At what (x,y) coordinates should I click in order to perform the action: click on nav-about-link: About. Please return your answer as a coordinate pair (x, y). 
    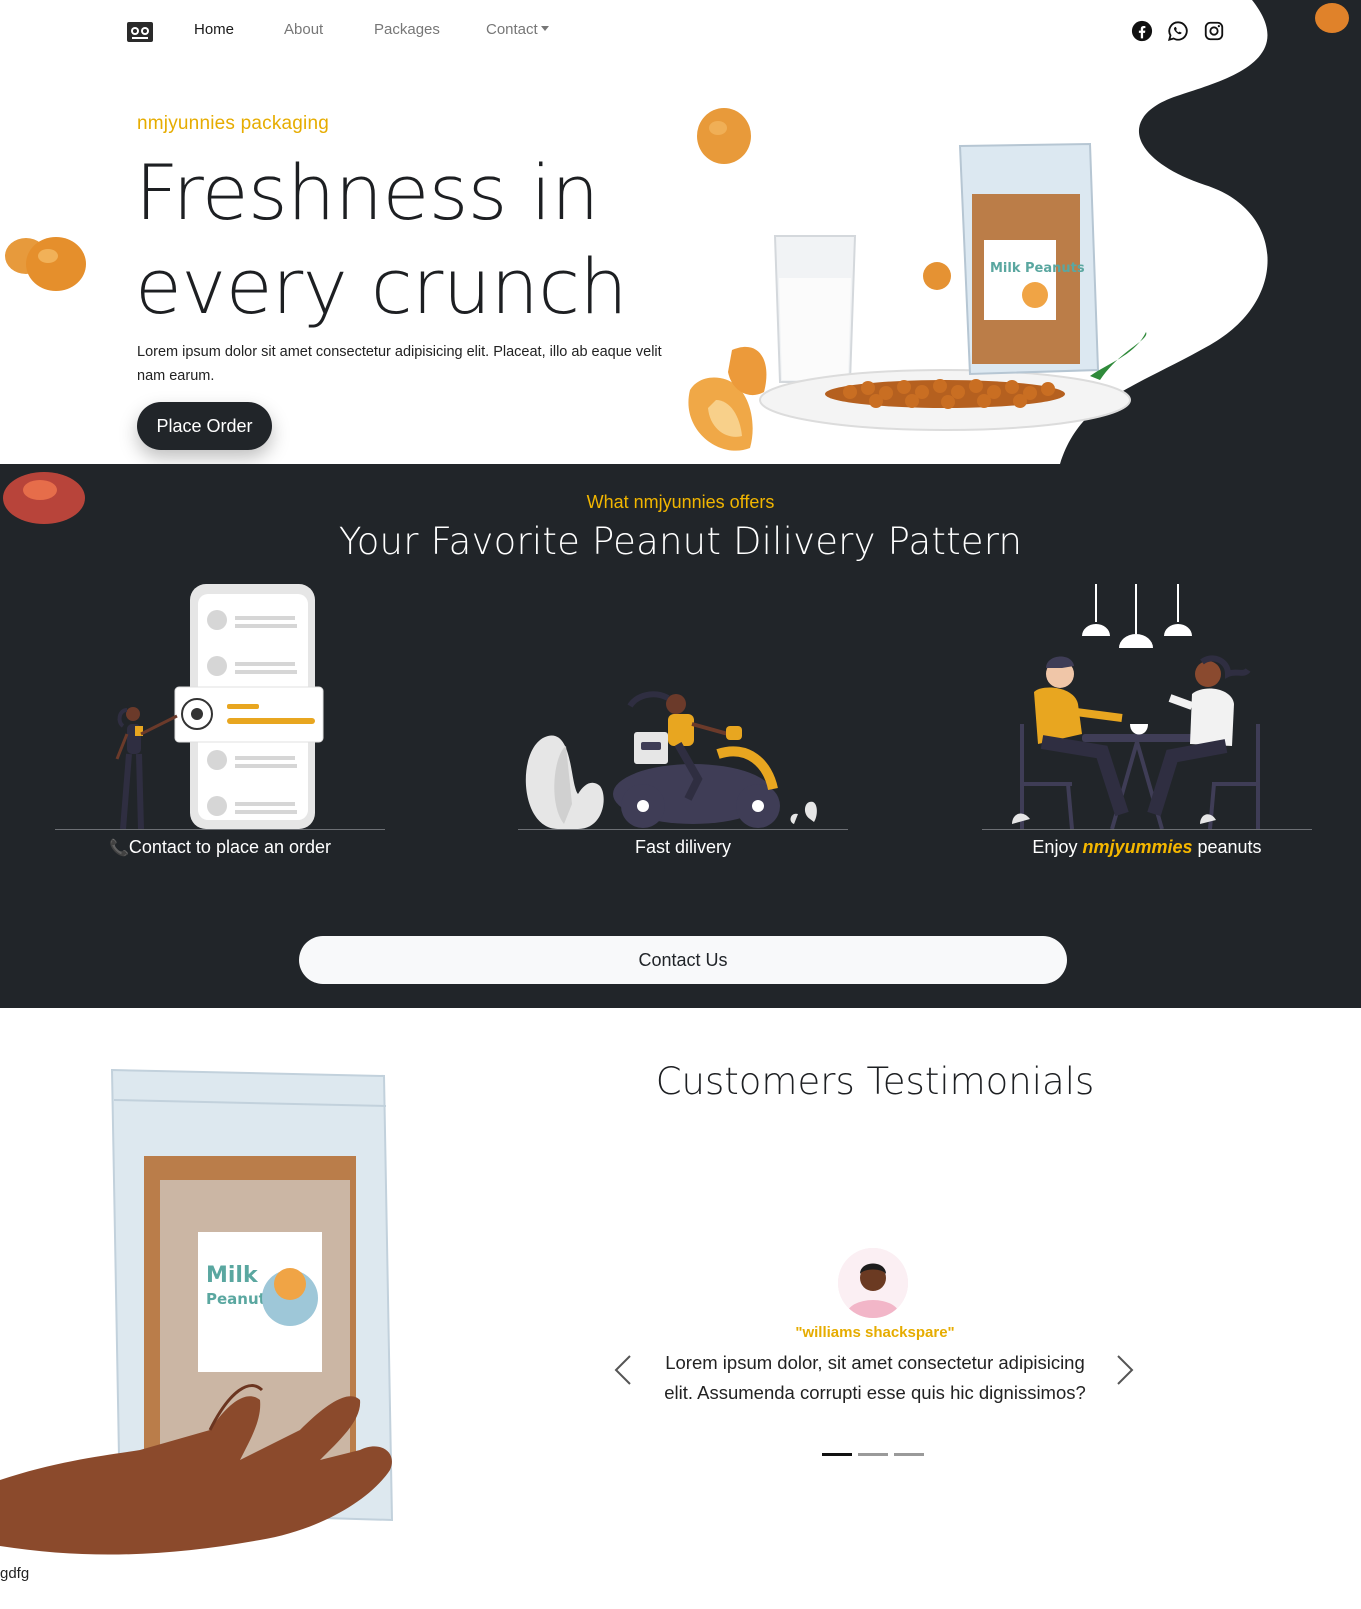
    Looking at the image, I should click on (303, 29).